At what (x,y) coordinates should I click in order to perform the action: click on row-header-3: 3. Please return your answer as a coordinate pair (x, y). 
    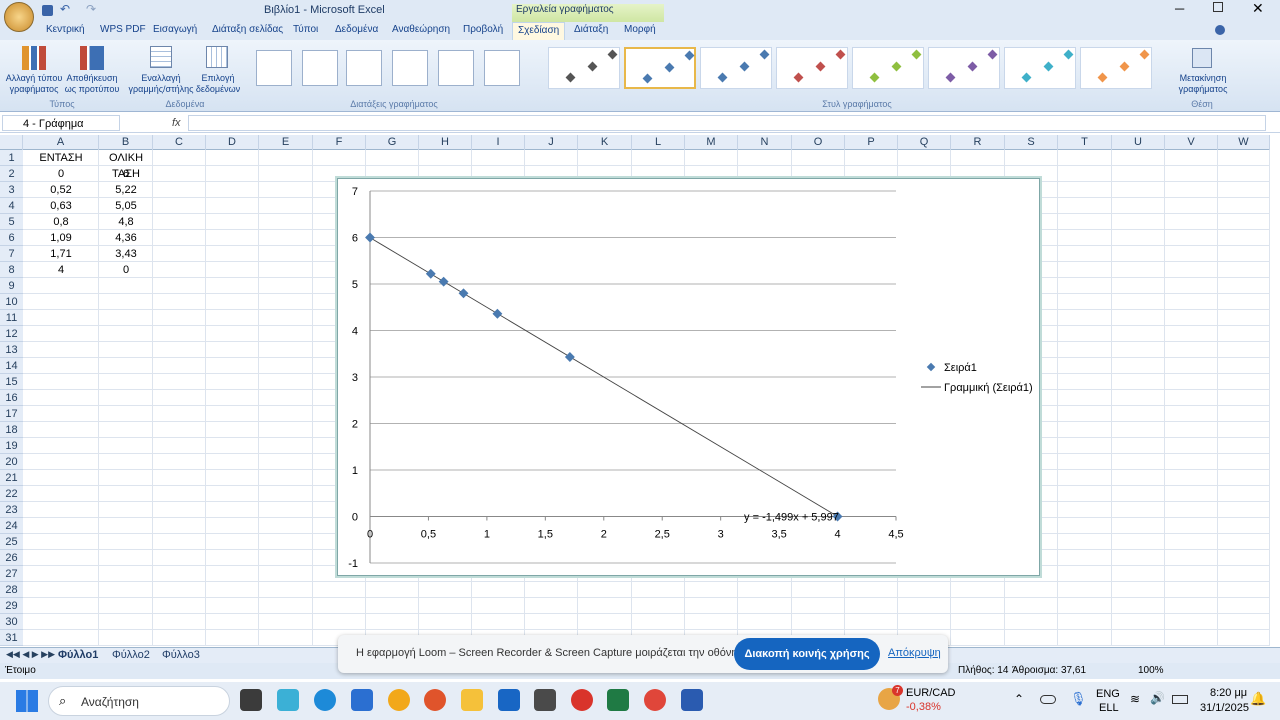
    Looking at the image, I should click on (11, 190).